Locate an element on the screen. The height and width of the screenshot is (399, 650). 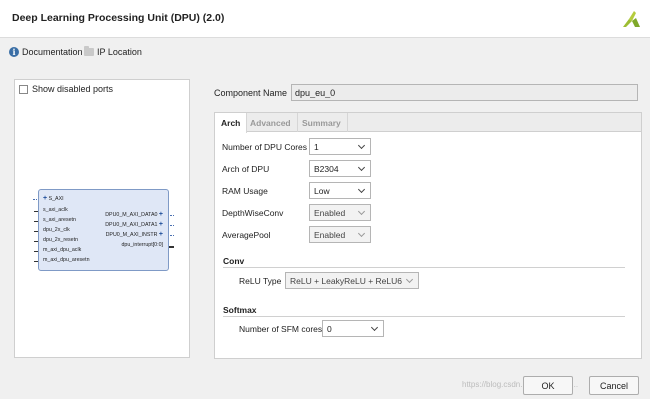
ram-usage-label: RAM Usage is located at coordinates (245, 191).